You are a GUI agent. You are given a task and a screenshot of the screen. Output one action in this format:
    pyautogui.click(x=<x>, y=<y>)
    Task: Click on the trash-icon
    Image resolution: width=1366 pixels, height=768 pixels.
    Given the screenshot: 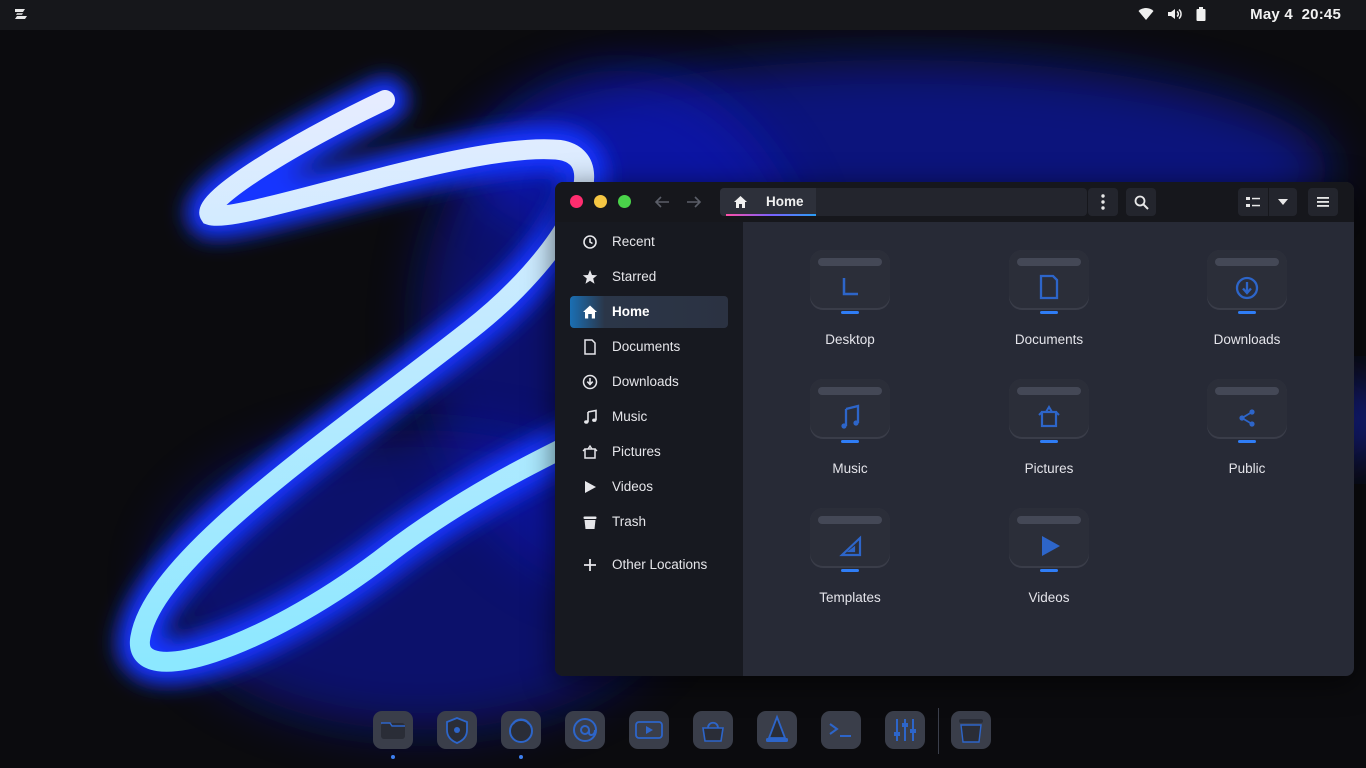 What is the action you would take?
    pyautogui.click(x=590, y=522)
    